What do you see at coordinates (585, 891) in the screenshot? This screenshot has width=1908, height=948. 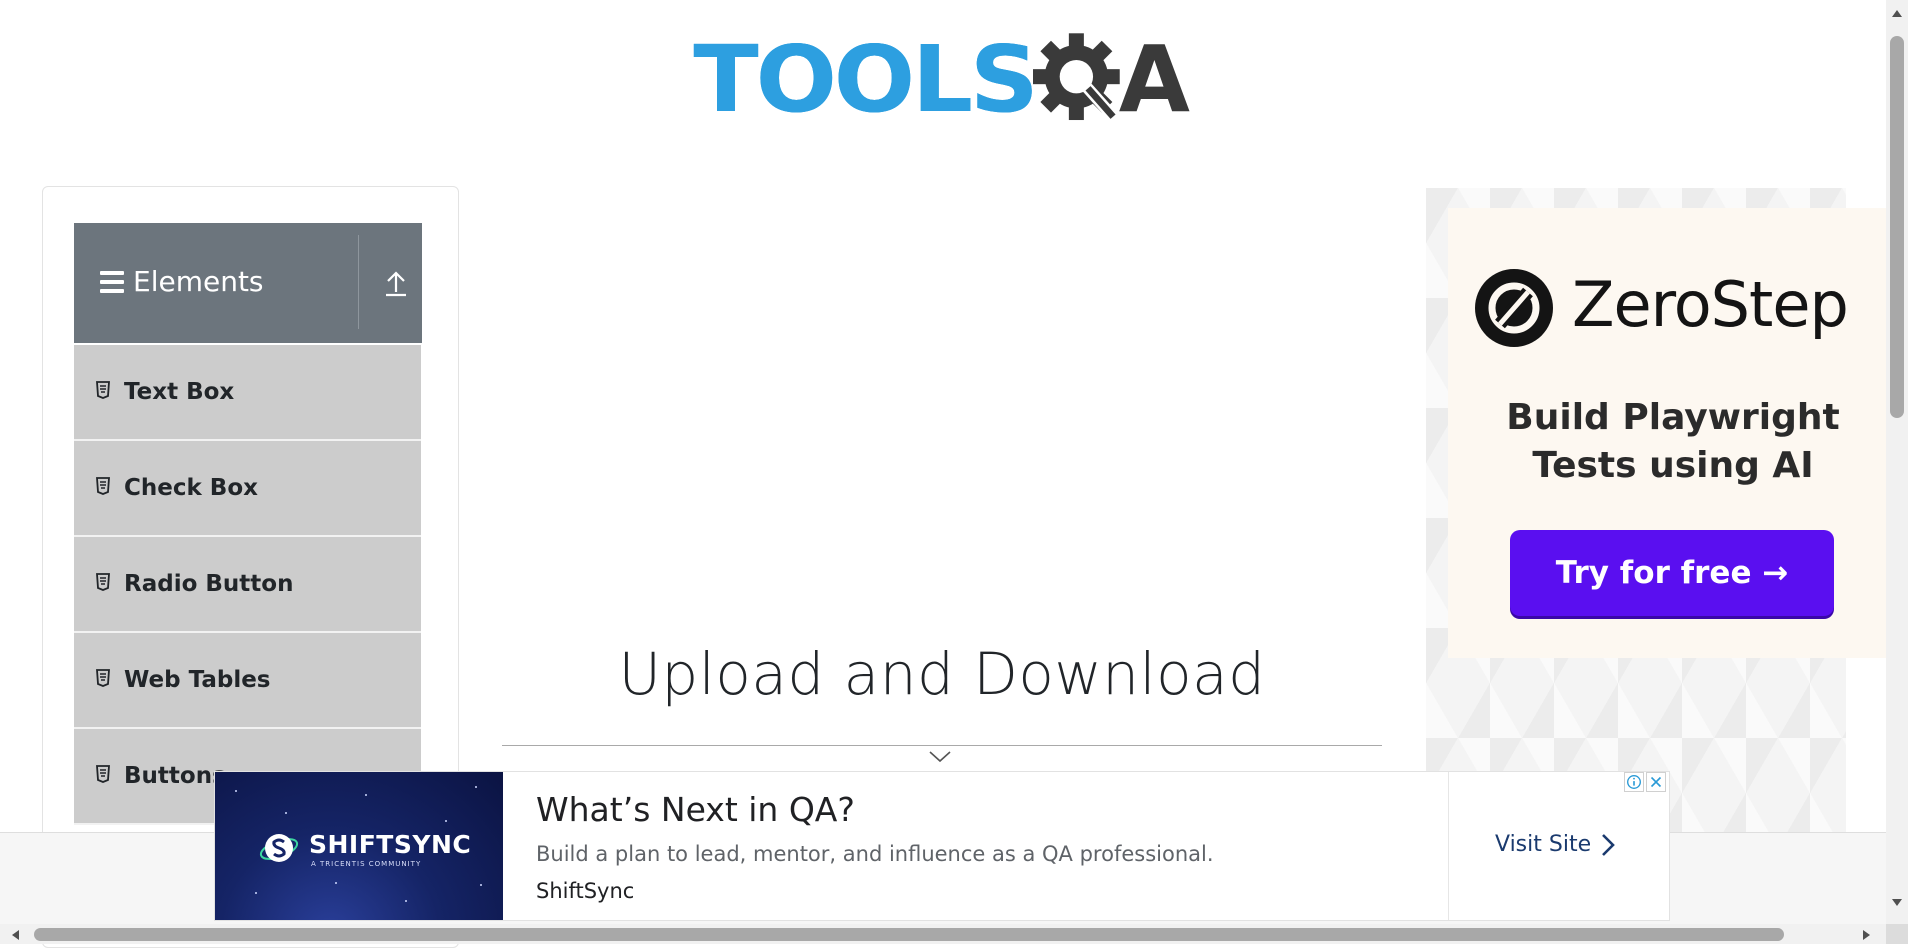 I see `ad-advertiser: ShiftSync` at bounding box center [585, 891].